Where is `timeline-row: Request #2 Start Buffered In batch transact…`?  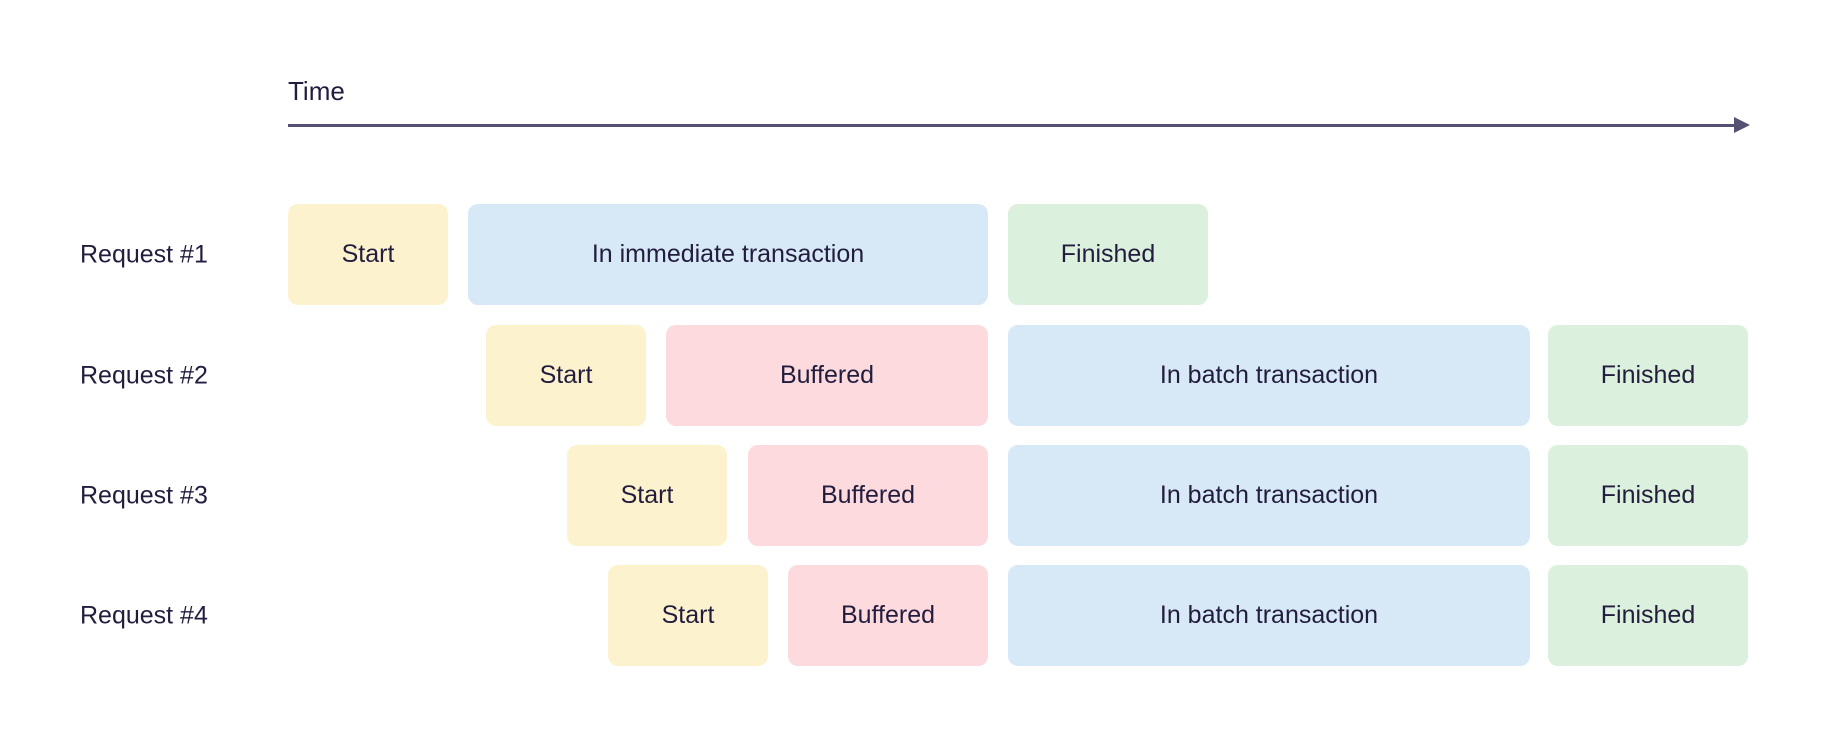
timeline-row: Request #2 Start Buffered In batch transact… is located at coordinates (914, 375).